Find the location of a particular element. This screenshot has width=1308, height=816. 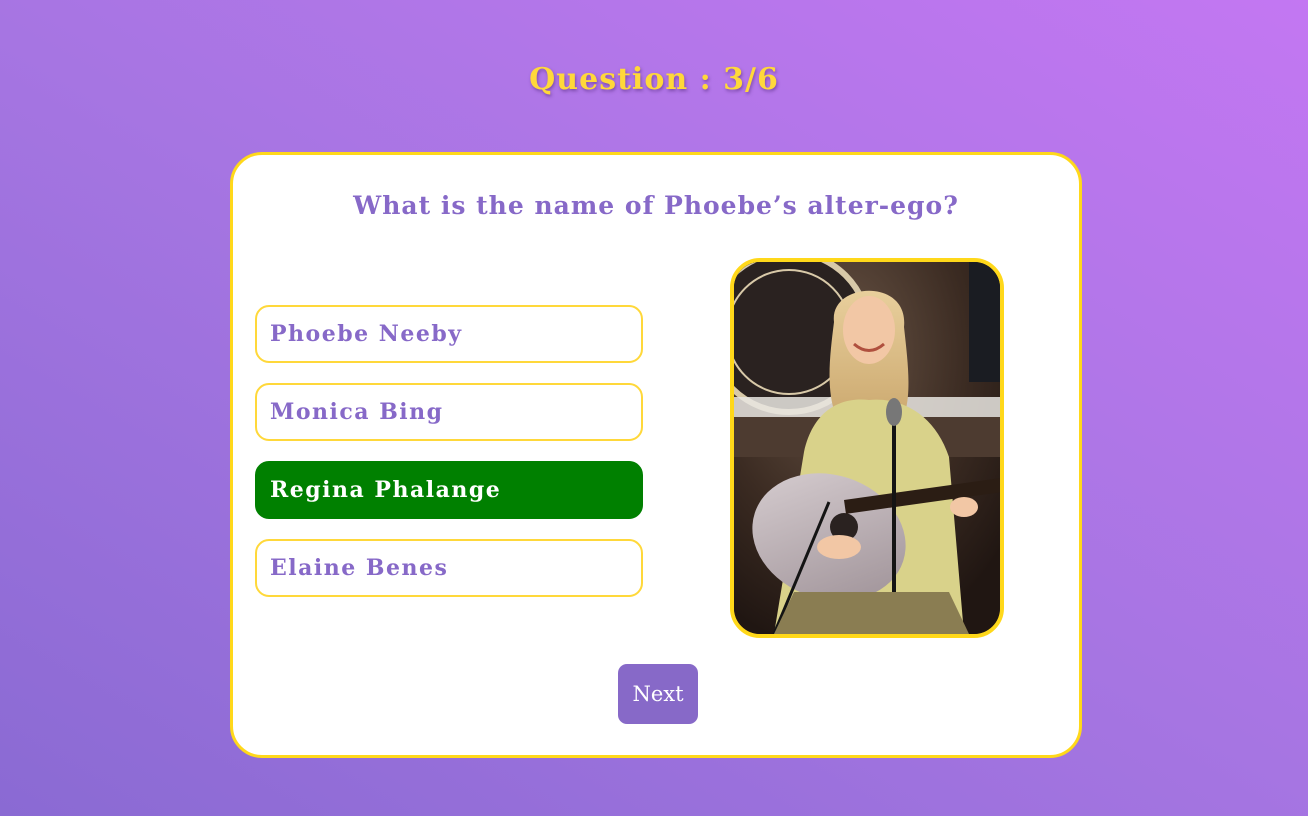

answer-option-label: Monica Bing is located at coordinates (357, 412).